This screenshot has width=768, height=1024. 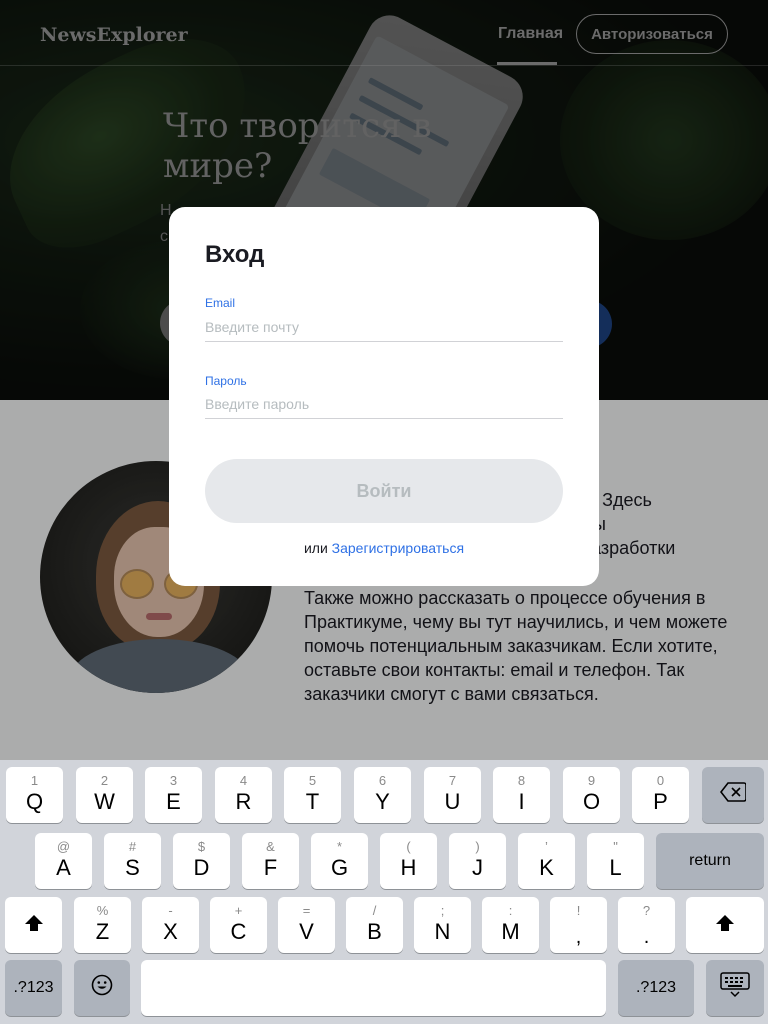 I want to click on login-button: Войти, so click(x=384, y=491).